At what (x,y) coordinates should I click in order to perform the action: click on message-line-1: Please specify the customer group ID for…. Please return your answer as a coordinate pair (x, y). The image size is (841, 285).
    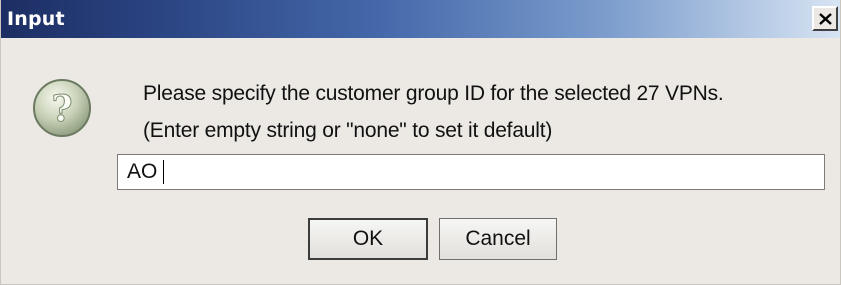
    Looking at the image, I should click on (433, 93).